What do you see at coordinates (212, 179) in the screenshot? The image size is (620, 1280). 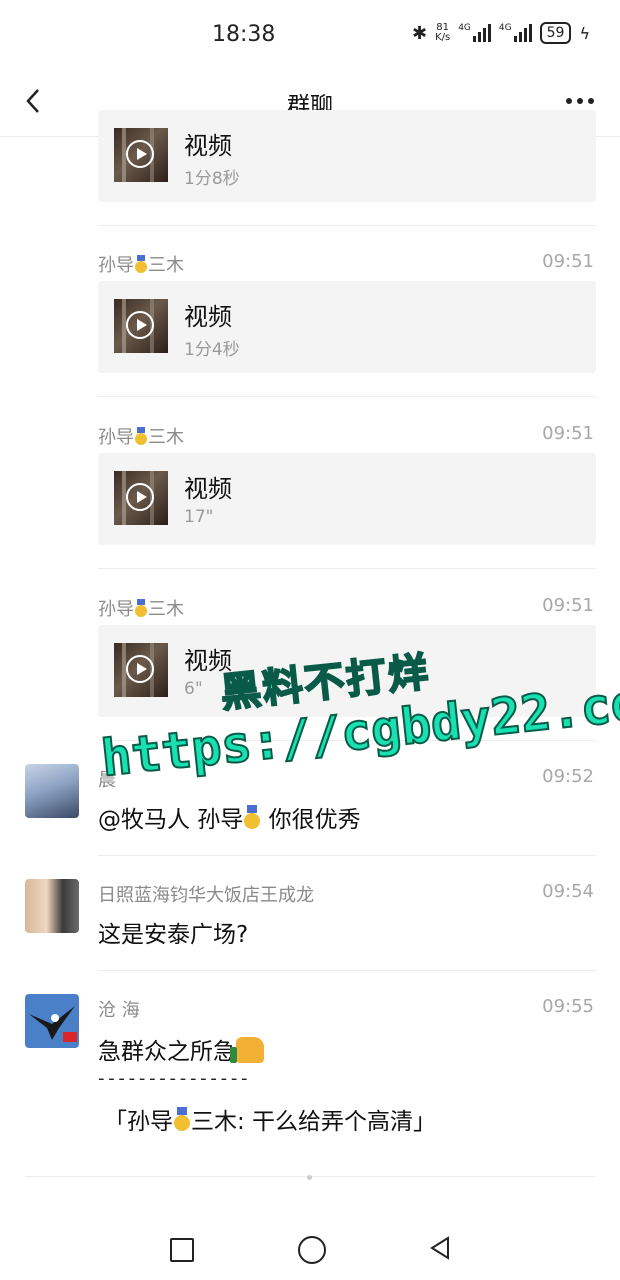 I see `video-duration: 1分8秒` at bounding box center [212, 179].